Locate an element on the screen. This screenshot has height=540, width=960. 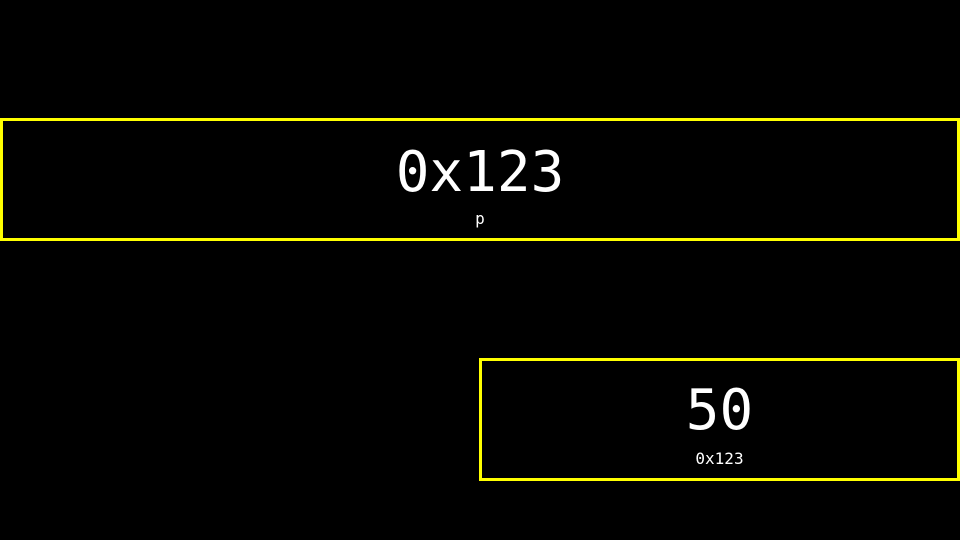
target-address-label: 0x123 is located at coordinates (719, 458).